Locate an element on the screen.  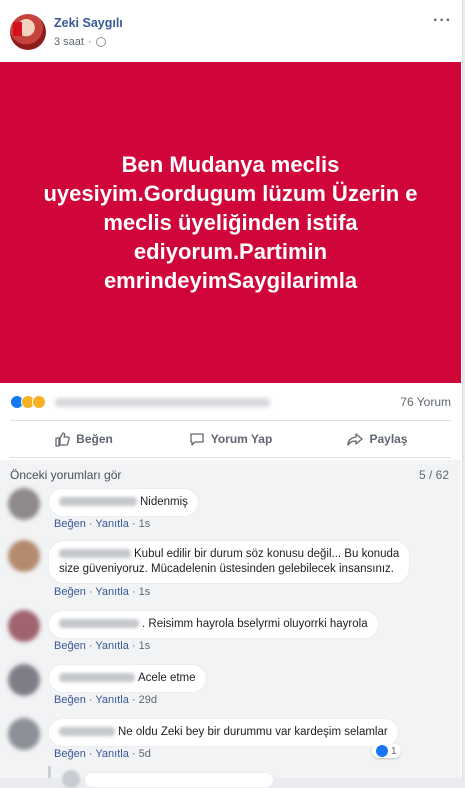
comments-pager: 5 / 62 is located at coordinates (433, 475).